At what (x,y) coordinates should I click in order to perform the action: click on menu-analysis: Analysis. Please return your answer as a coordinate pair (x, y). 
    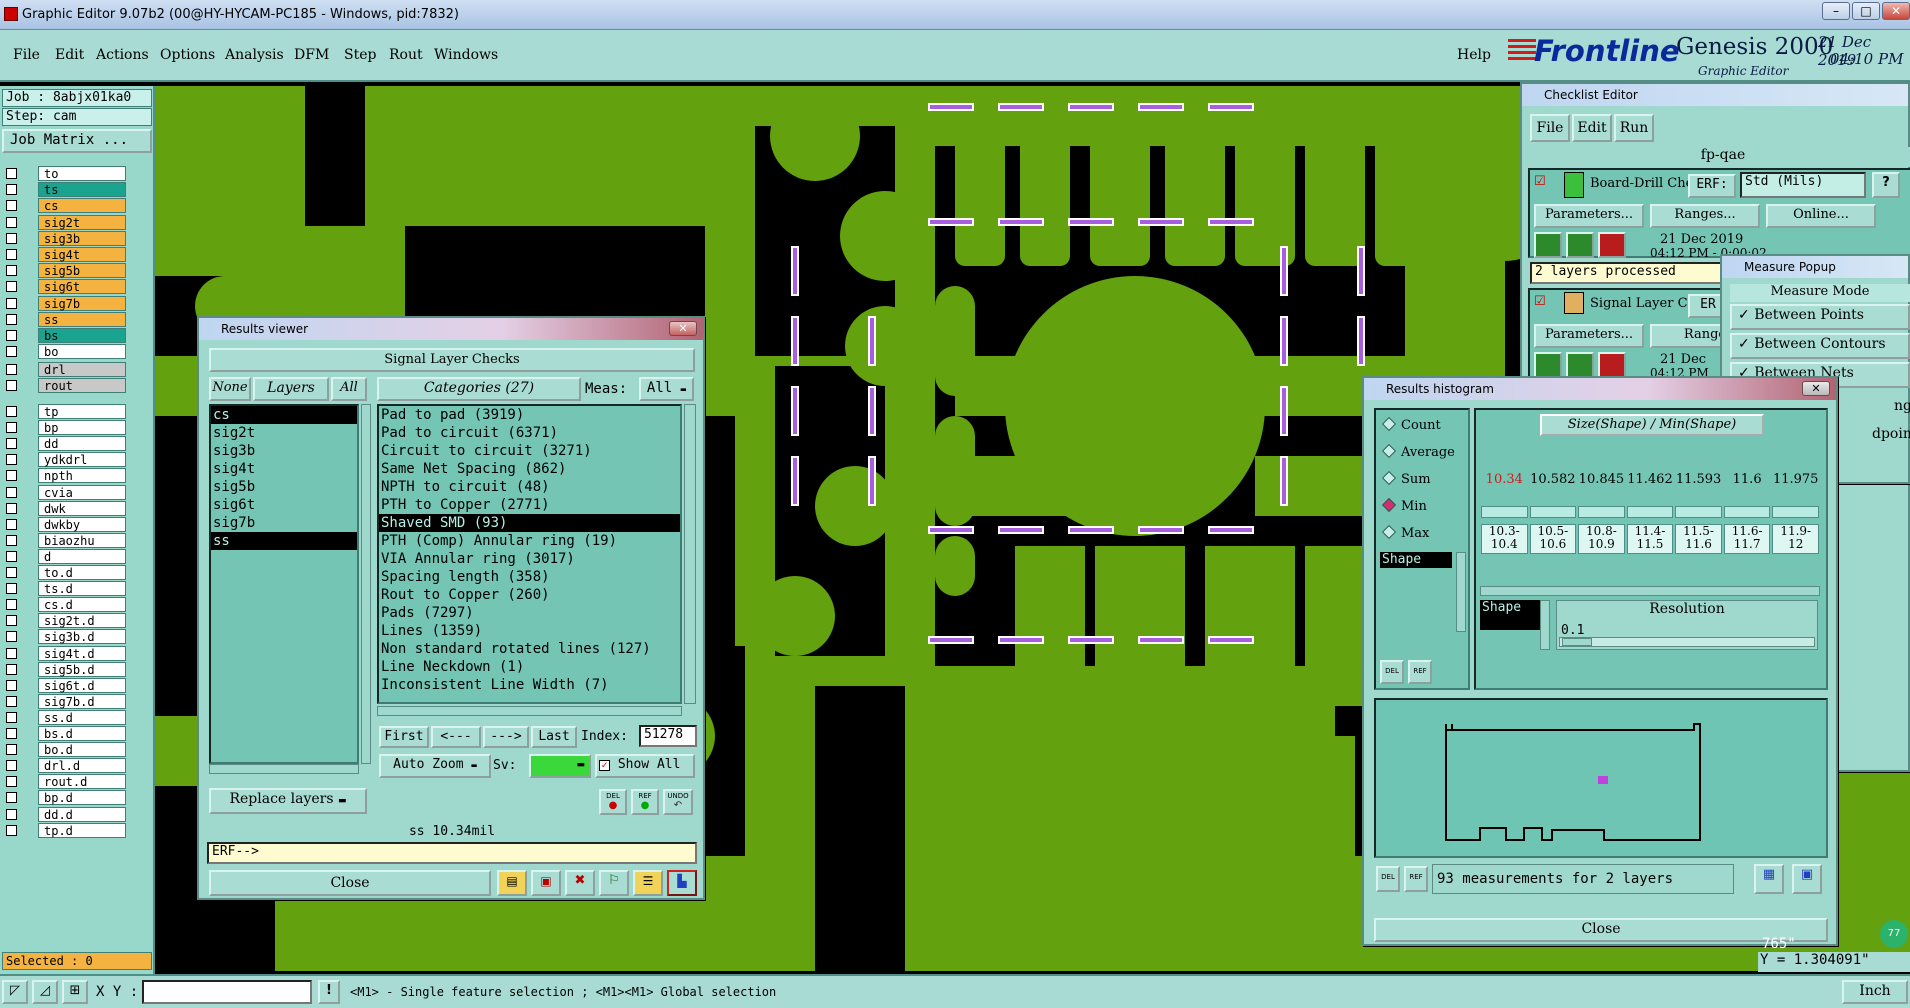
    Looking at the image, I should click on (254, 55).